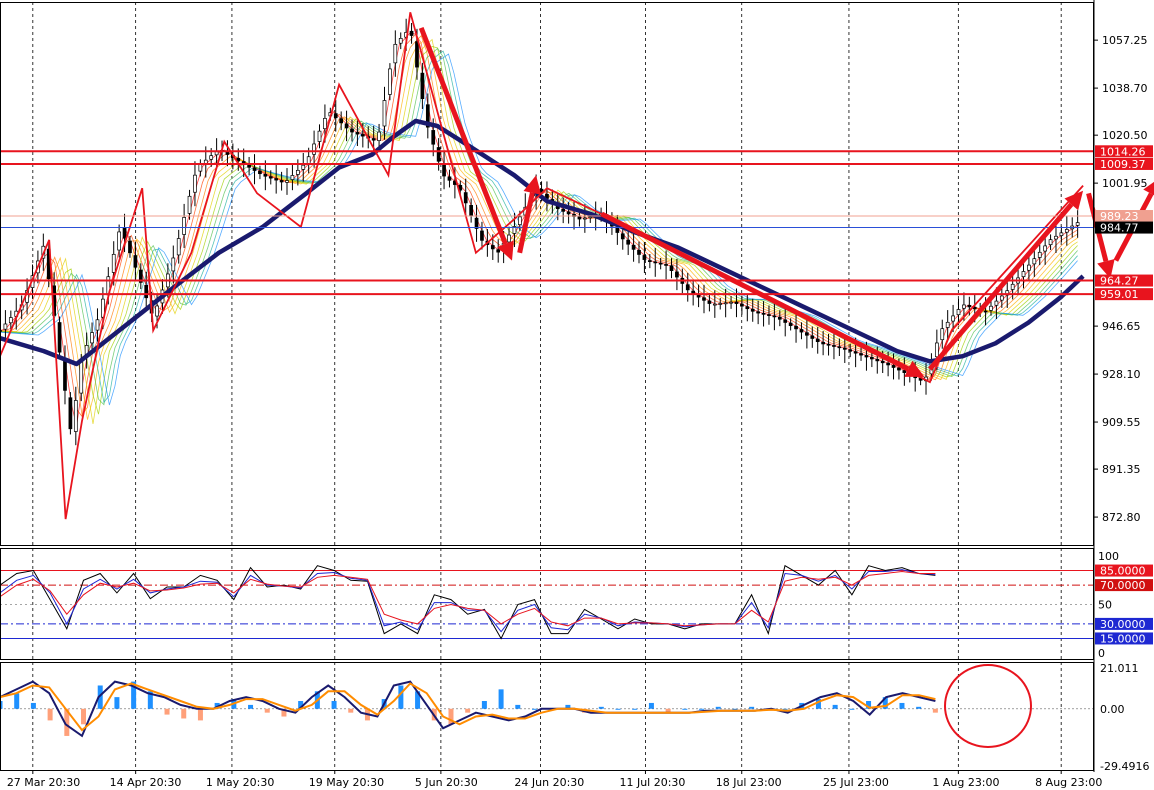  What do you see at coordinates (1068, 782) in the screenshot?
I see `x-tick-label: 8 Aug 23:00` at bounding box center [1068, 782].